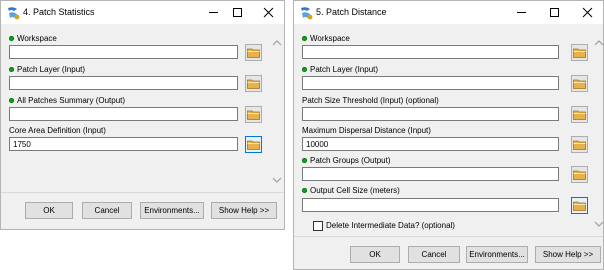  I want to click on param-label-core-area-definition: Core Area Definition (Input), so click(57, 130).